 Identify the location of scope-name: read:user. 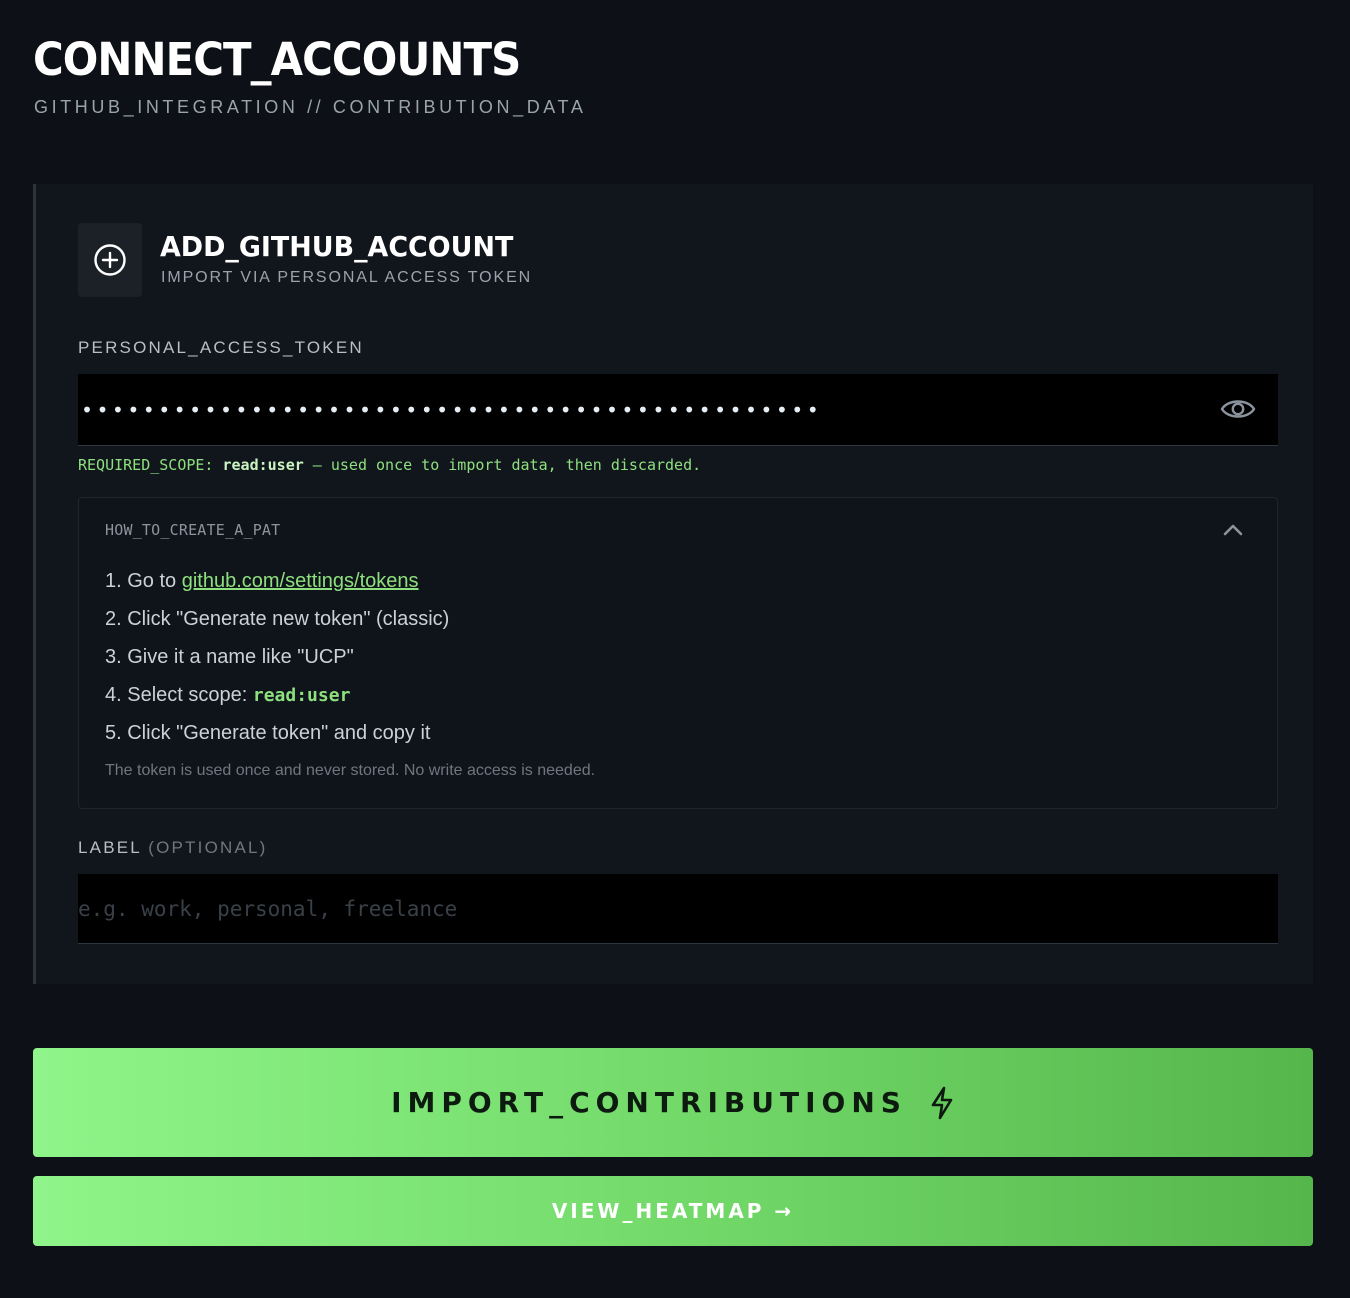
(263, 465).